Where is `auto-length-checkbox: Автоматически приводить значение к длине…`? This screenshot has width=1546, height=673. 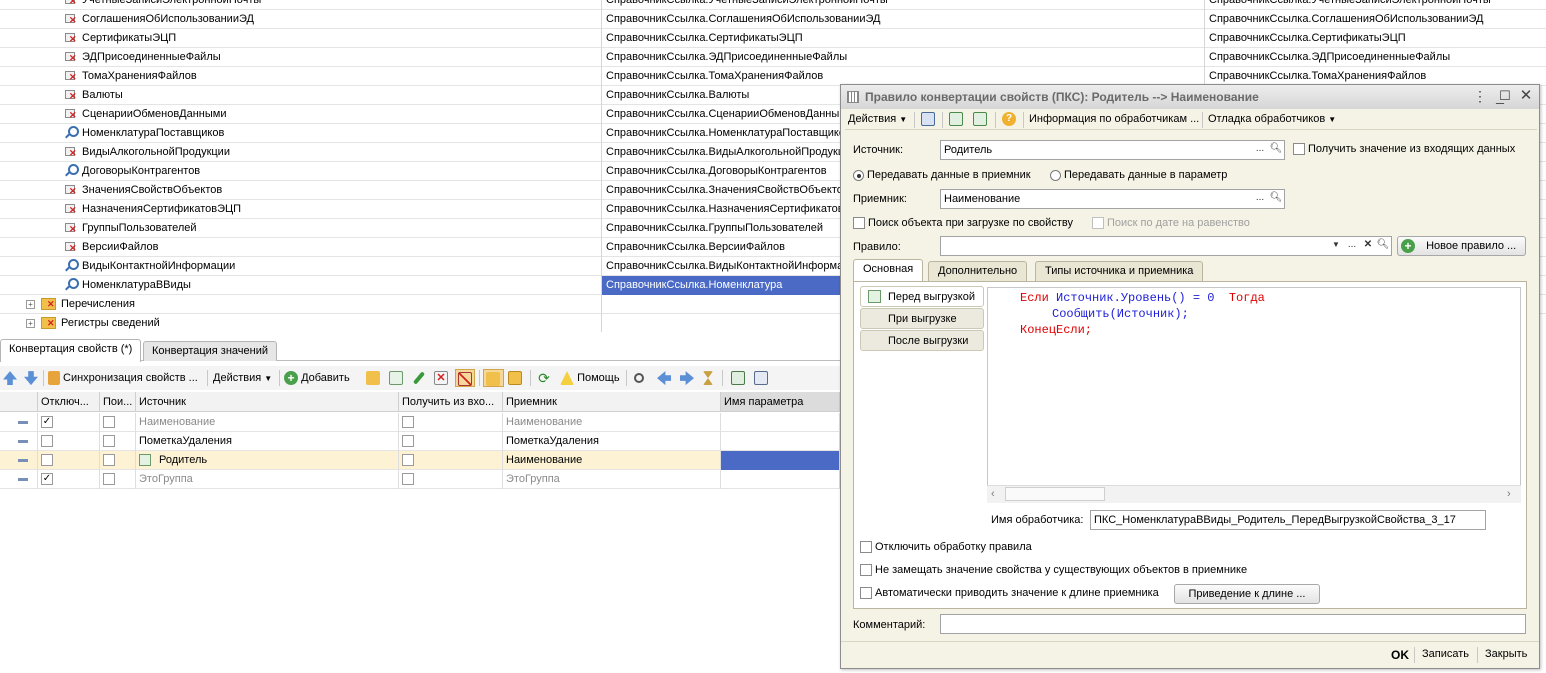
auto-length-checkbox: Автоматически приводить значение к длине… is located at coordinates (1009, 593).